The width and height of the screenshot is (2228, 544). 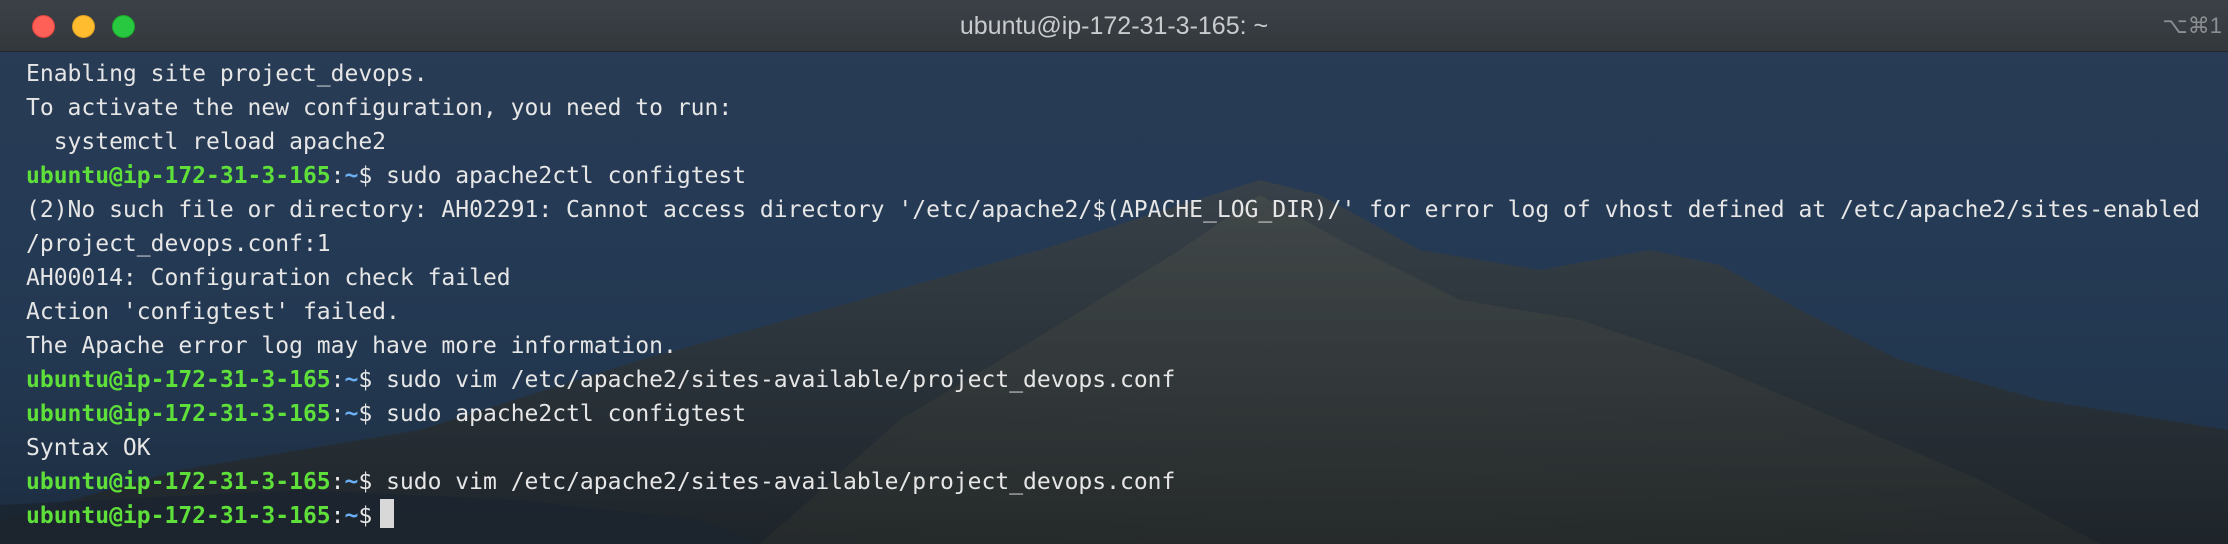 I want to click on output-line: Syntax OK, so click(x=88, y=448).